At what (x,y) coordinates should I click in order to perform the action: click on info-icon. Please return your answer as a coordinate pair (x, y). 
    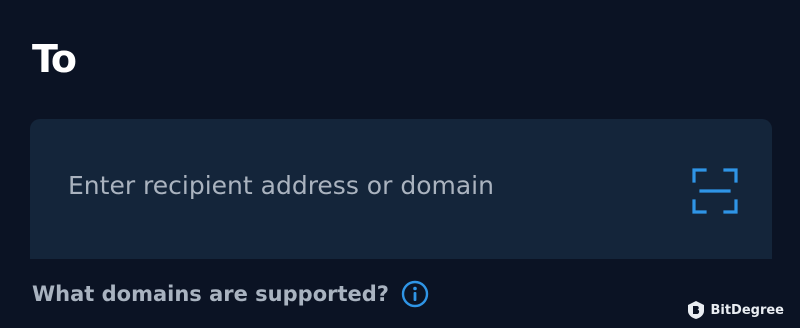
    Looking at the image, I should click on (415, 294).